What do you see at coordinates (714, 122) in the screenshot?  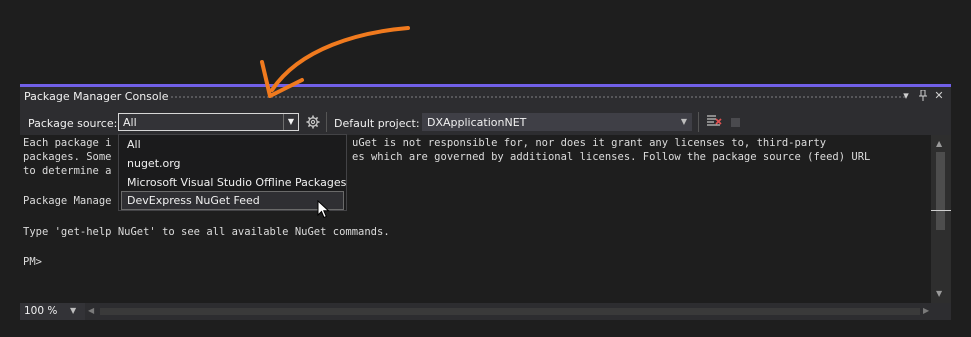 I see `clear-console-icon` at bounding box center [714, 122].